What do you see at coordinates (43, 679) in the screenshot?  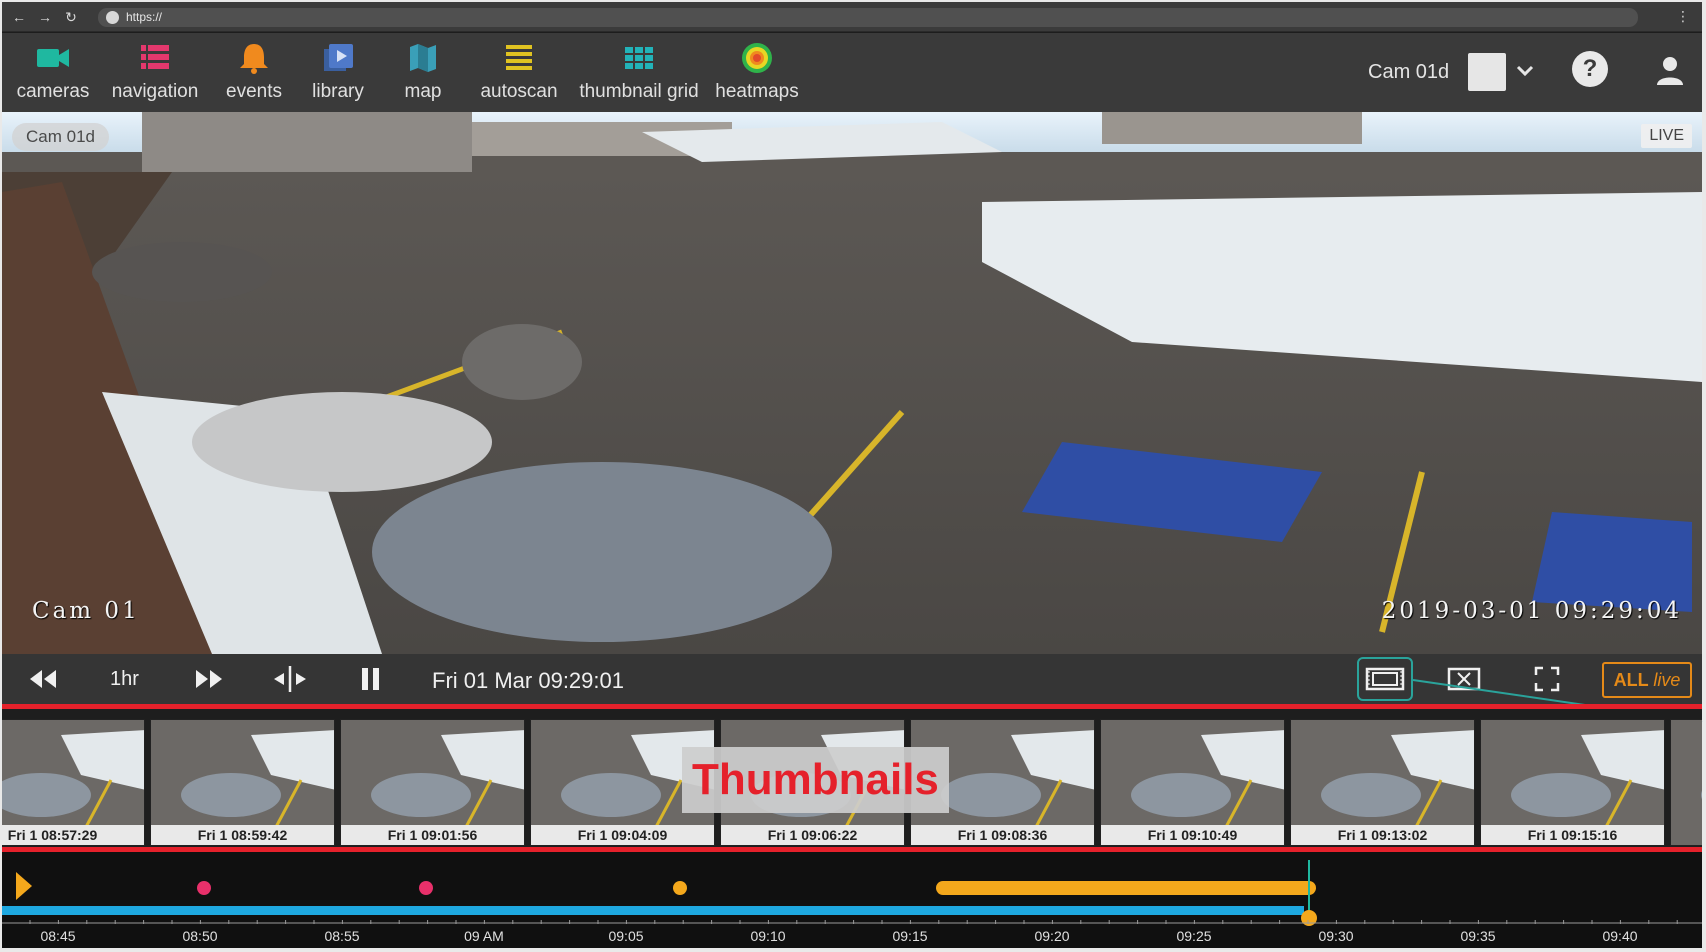 I see `rewind-icon` at bounding box center [43, 679].